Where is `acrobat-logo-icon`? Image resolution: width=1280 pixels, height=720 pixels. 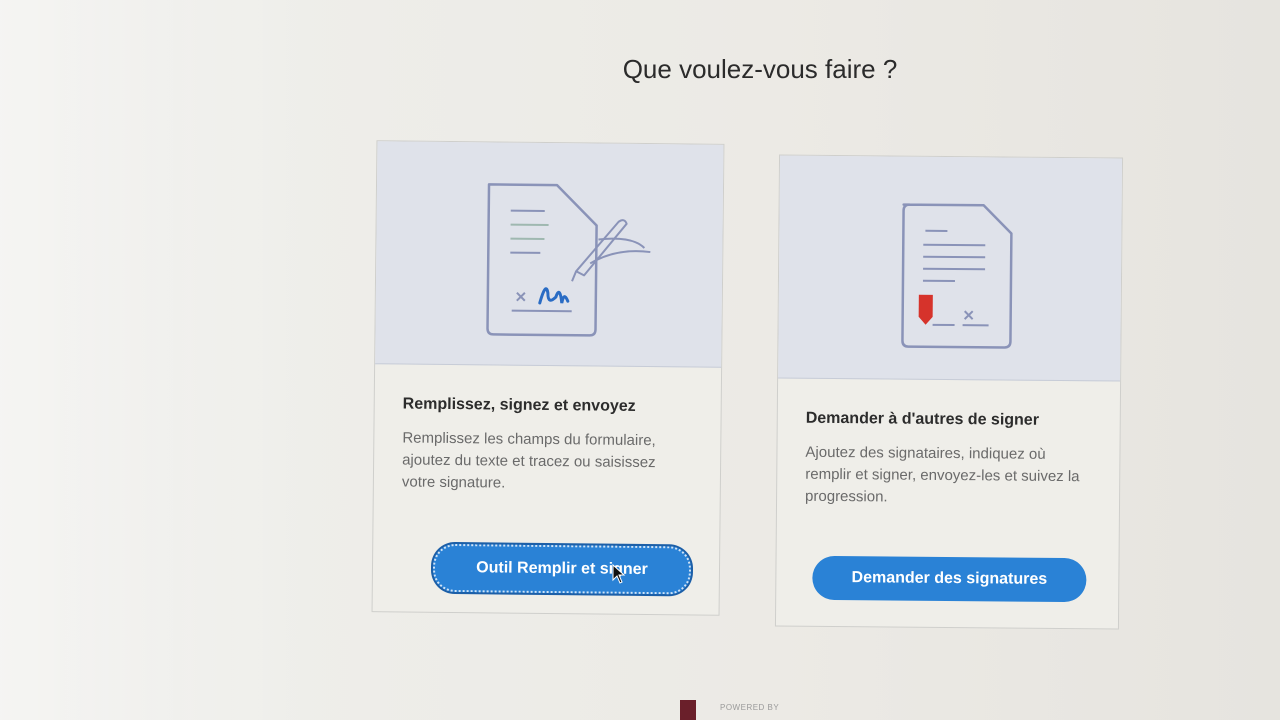
acrobat-logo-icon is located at coordinates (688, 710).